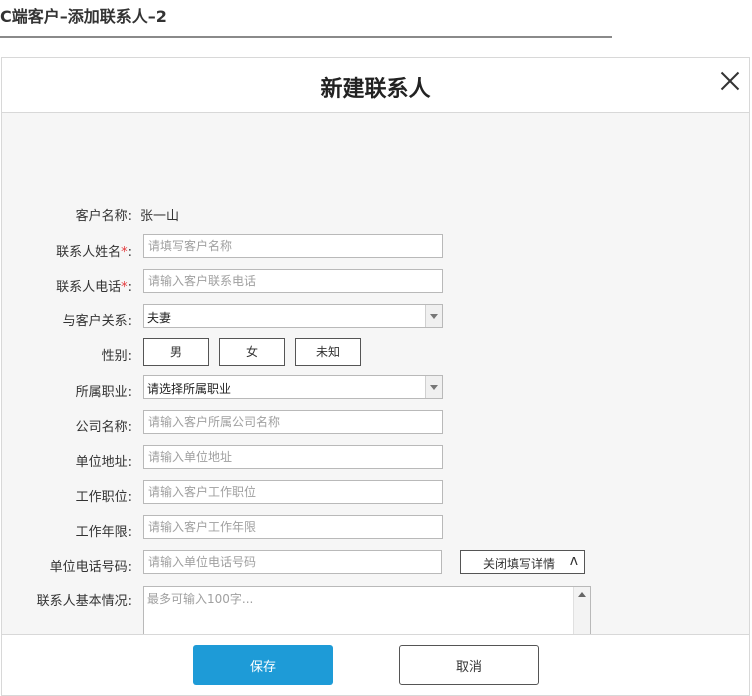 The image size is (752, 696). Describe the element at coordinates (90, 567) in the screenshot. I see `company-phone-label: 单位电话号码:` at that location.